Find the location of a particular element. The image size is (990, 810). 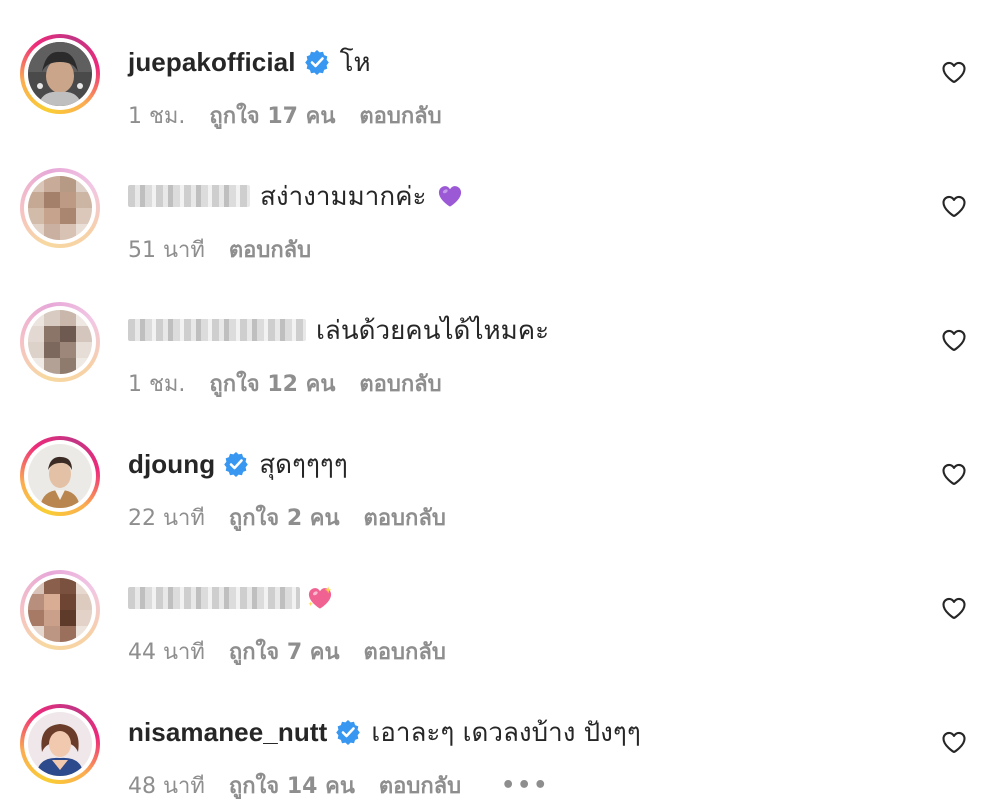

username: nisamanee_nutt is located at coordinates (227, 732).